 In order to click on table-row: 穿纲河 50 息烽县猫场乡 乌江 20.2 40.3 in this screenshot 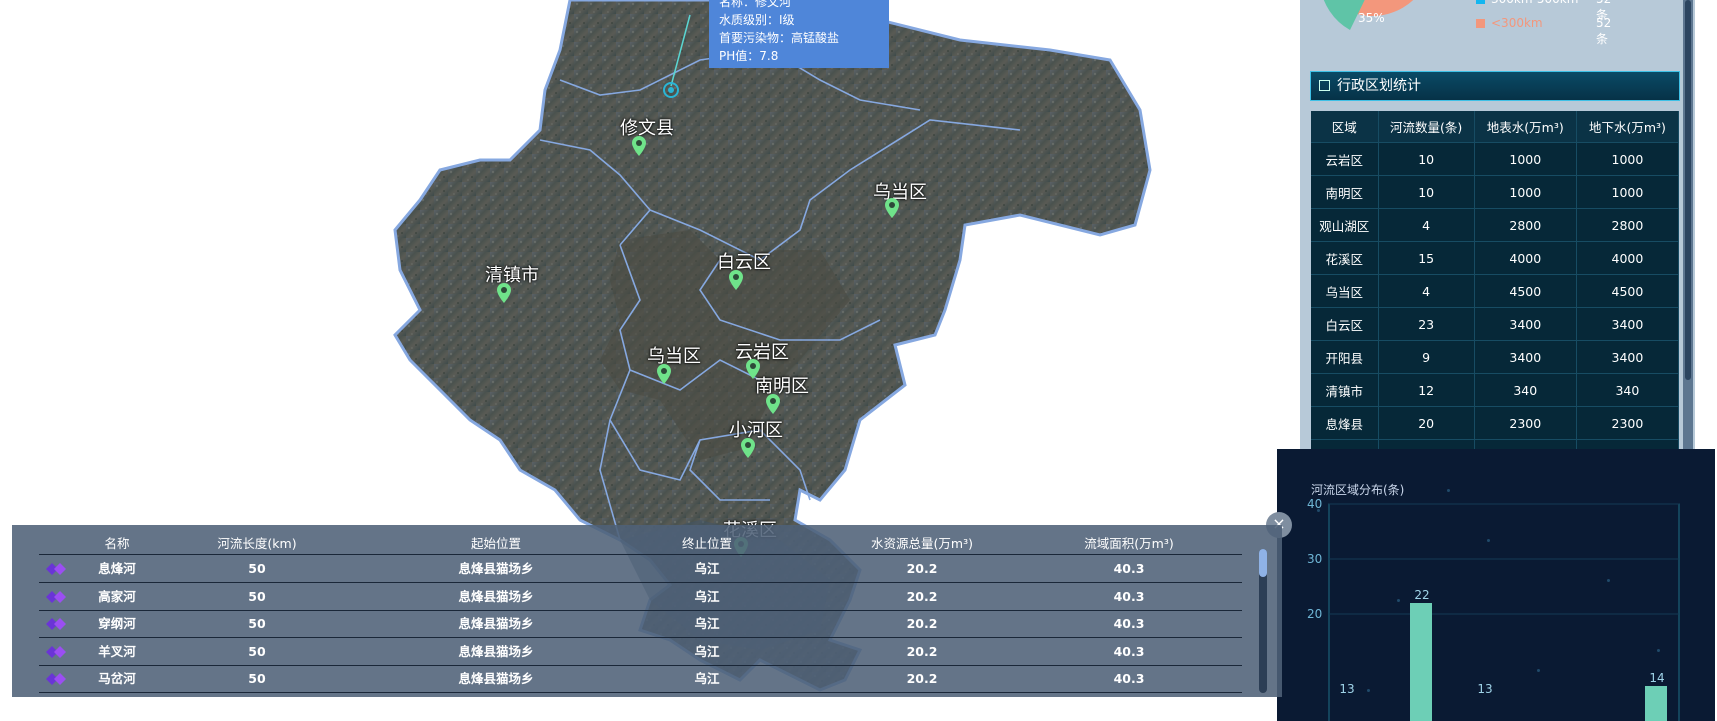, I will do `click(640, 624)`.